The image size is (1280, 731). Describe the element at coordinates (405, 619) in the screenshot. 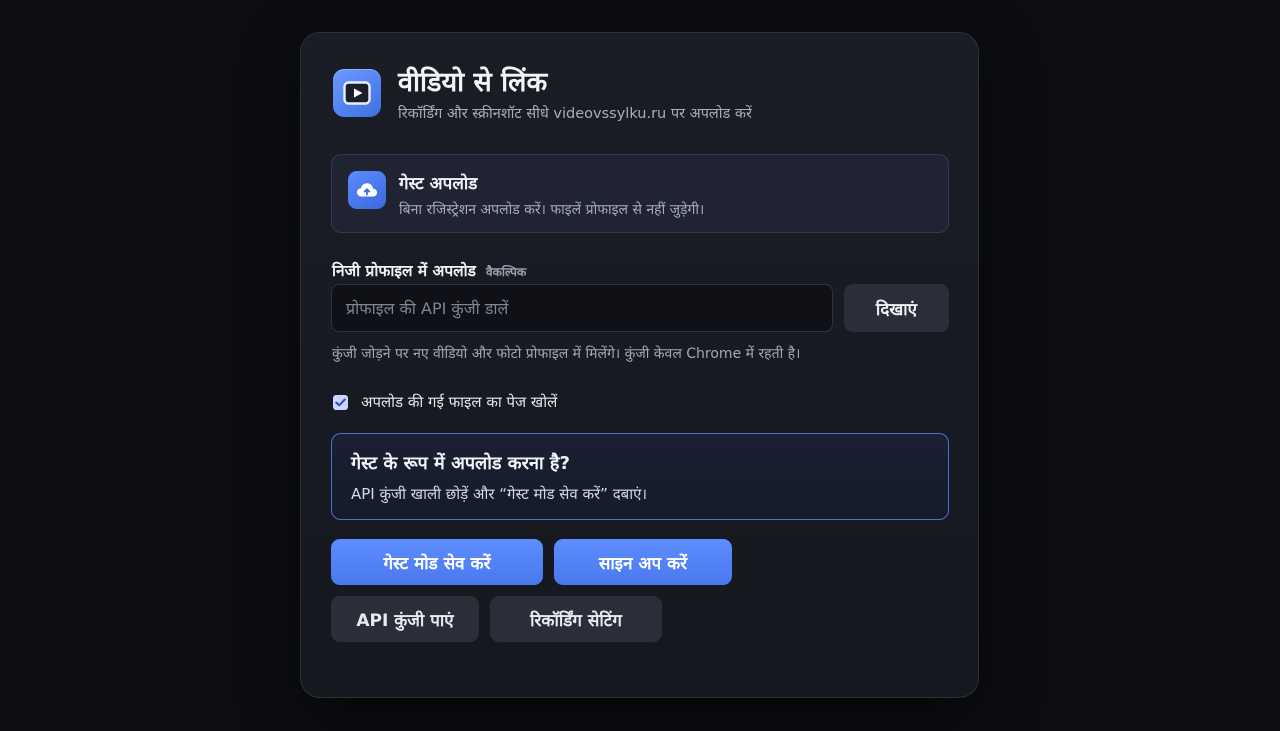

I see `get-api-key-button: API कुंजी पाएं` at that location.